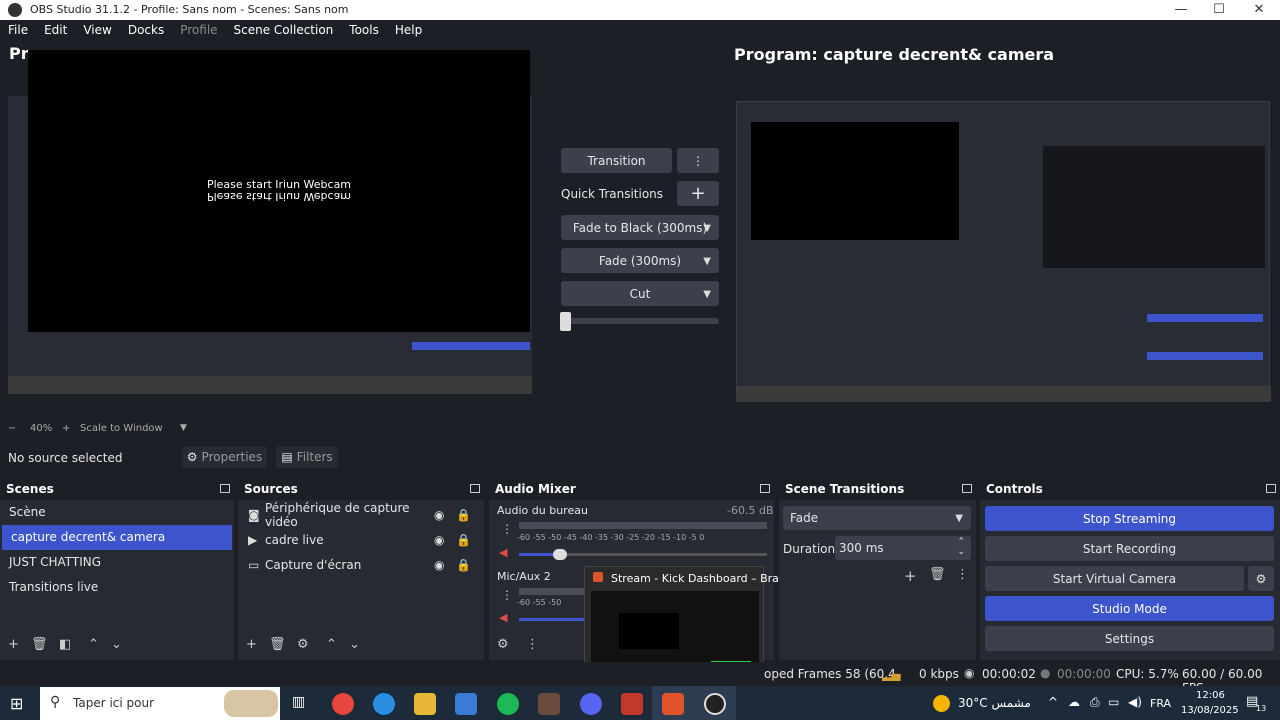 The height and width of the screenshot is (720, 1280). What do you see at coordinates (1181, 9) in the screenshot?
I see `minimize-button: —` at bounding box center [1181, 9].